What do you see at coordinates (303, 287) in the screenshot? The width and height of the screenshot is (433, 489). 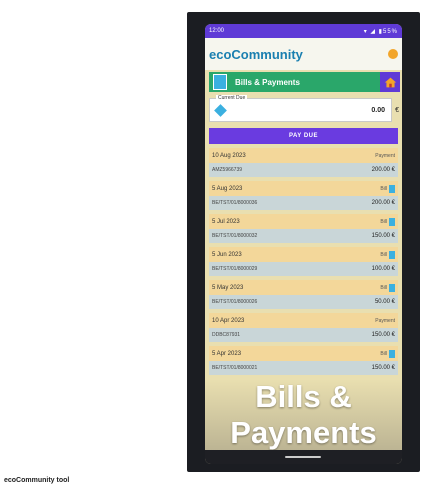 I see `entry-header: 5 May 2023 Bill` at bounding box center [303, 287].